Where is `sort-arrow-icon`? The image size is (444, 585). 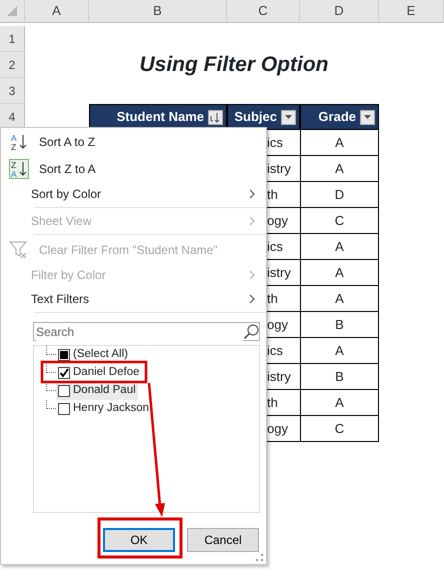 sort-arrow-icon is located at coordinates (215, 117).